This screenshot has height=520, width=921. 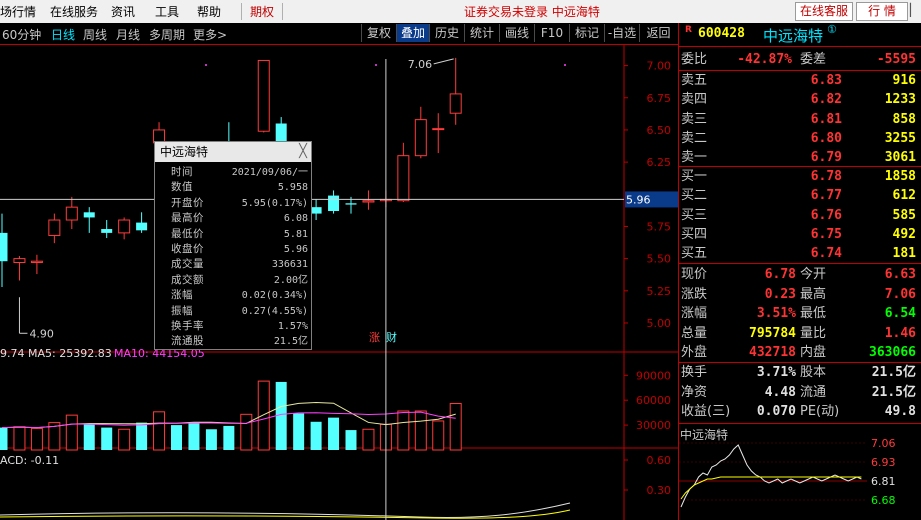 I want to click on tab-monthly: 月线, so click(x=128, y=34).